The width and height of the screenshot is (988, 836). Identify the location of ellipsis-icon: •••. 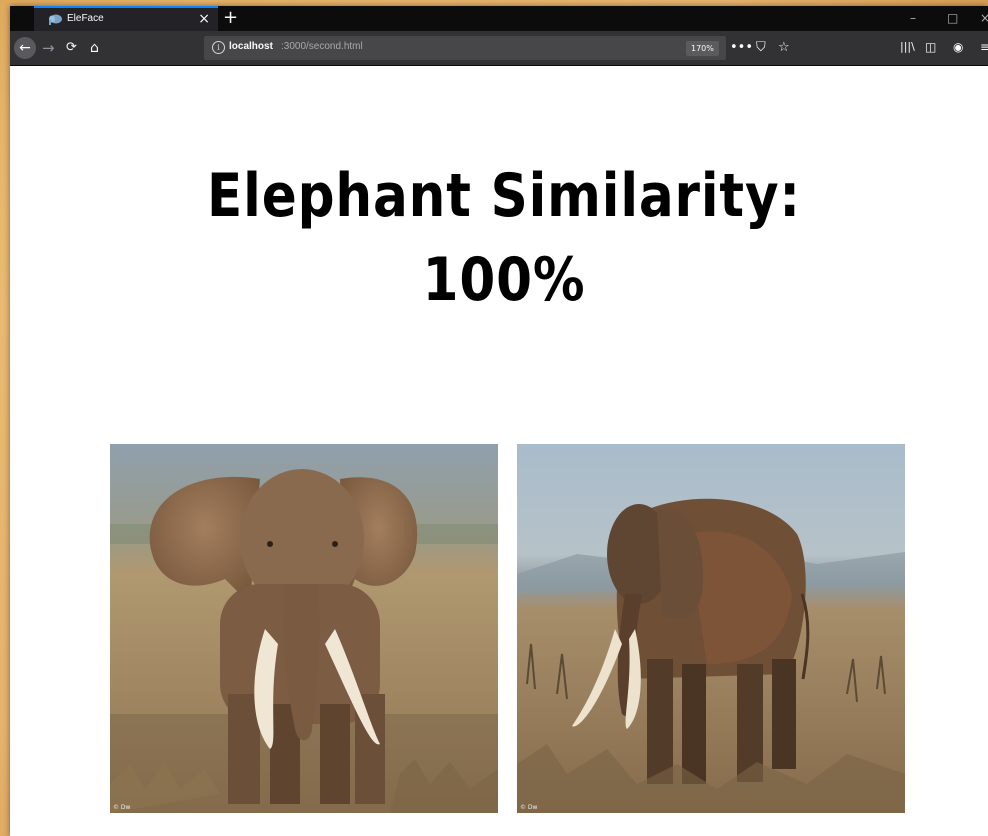
(741, 48).